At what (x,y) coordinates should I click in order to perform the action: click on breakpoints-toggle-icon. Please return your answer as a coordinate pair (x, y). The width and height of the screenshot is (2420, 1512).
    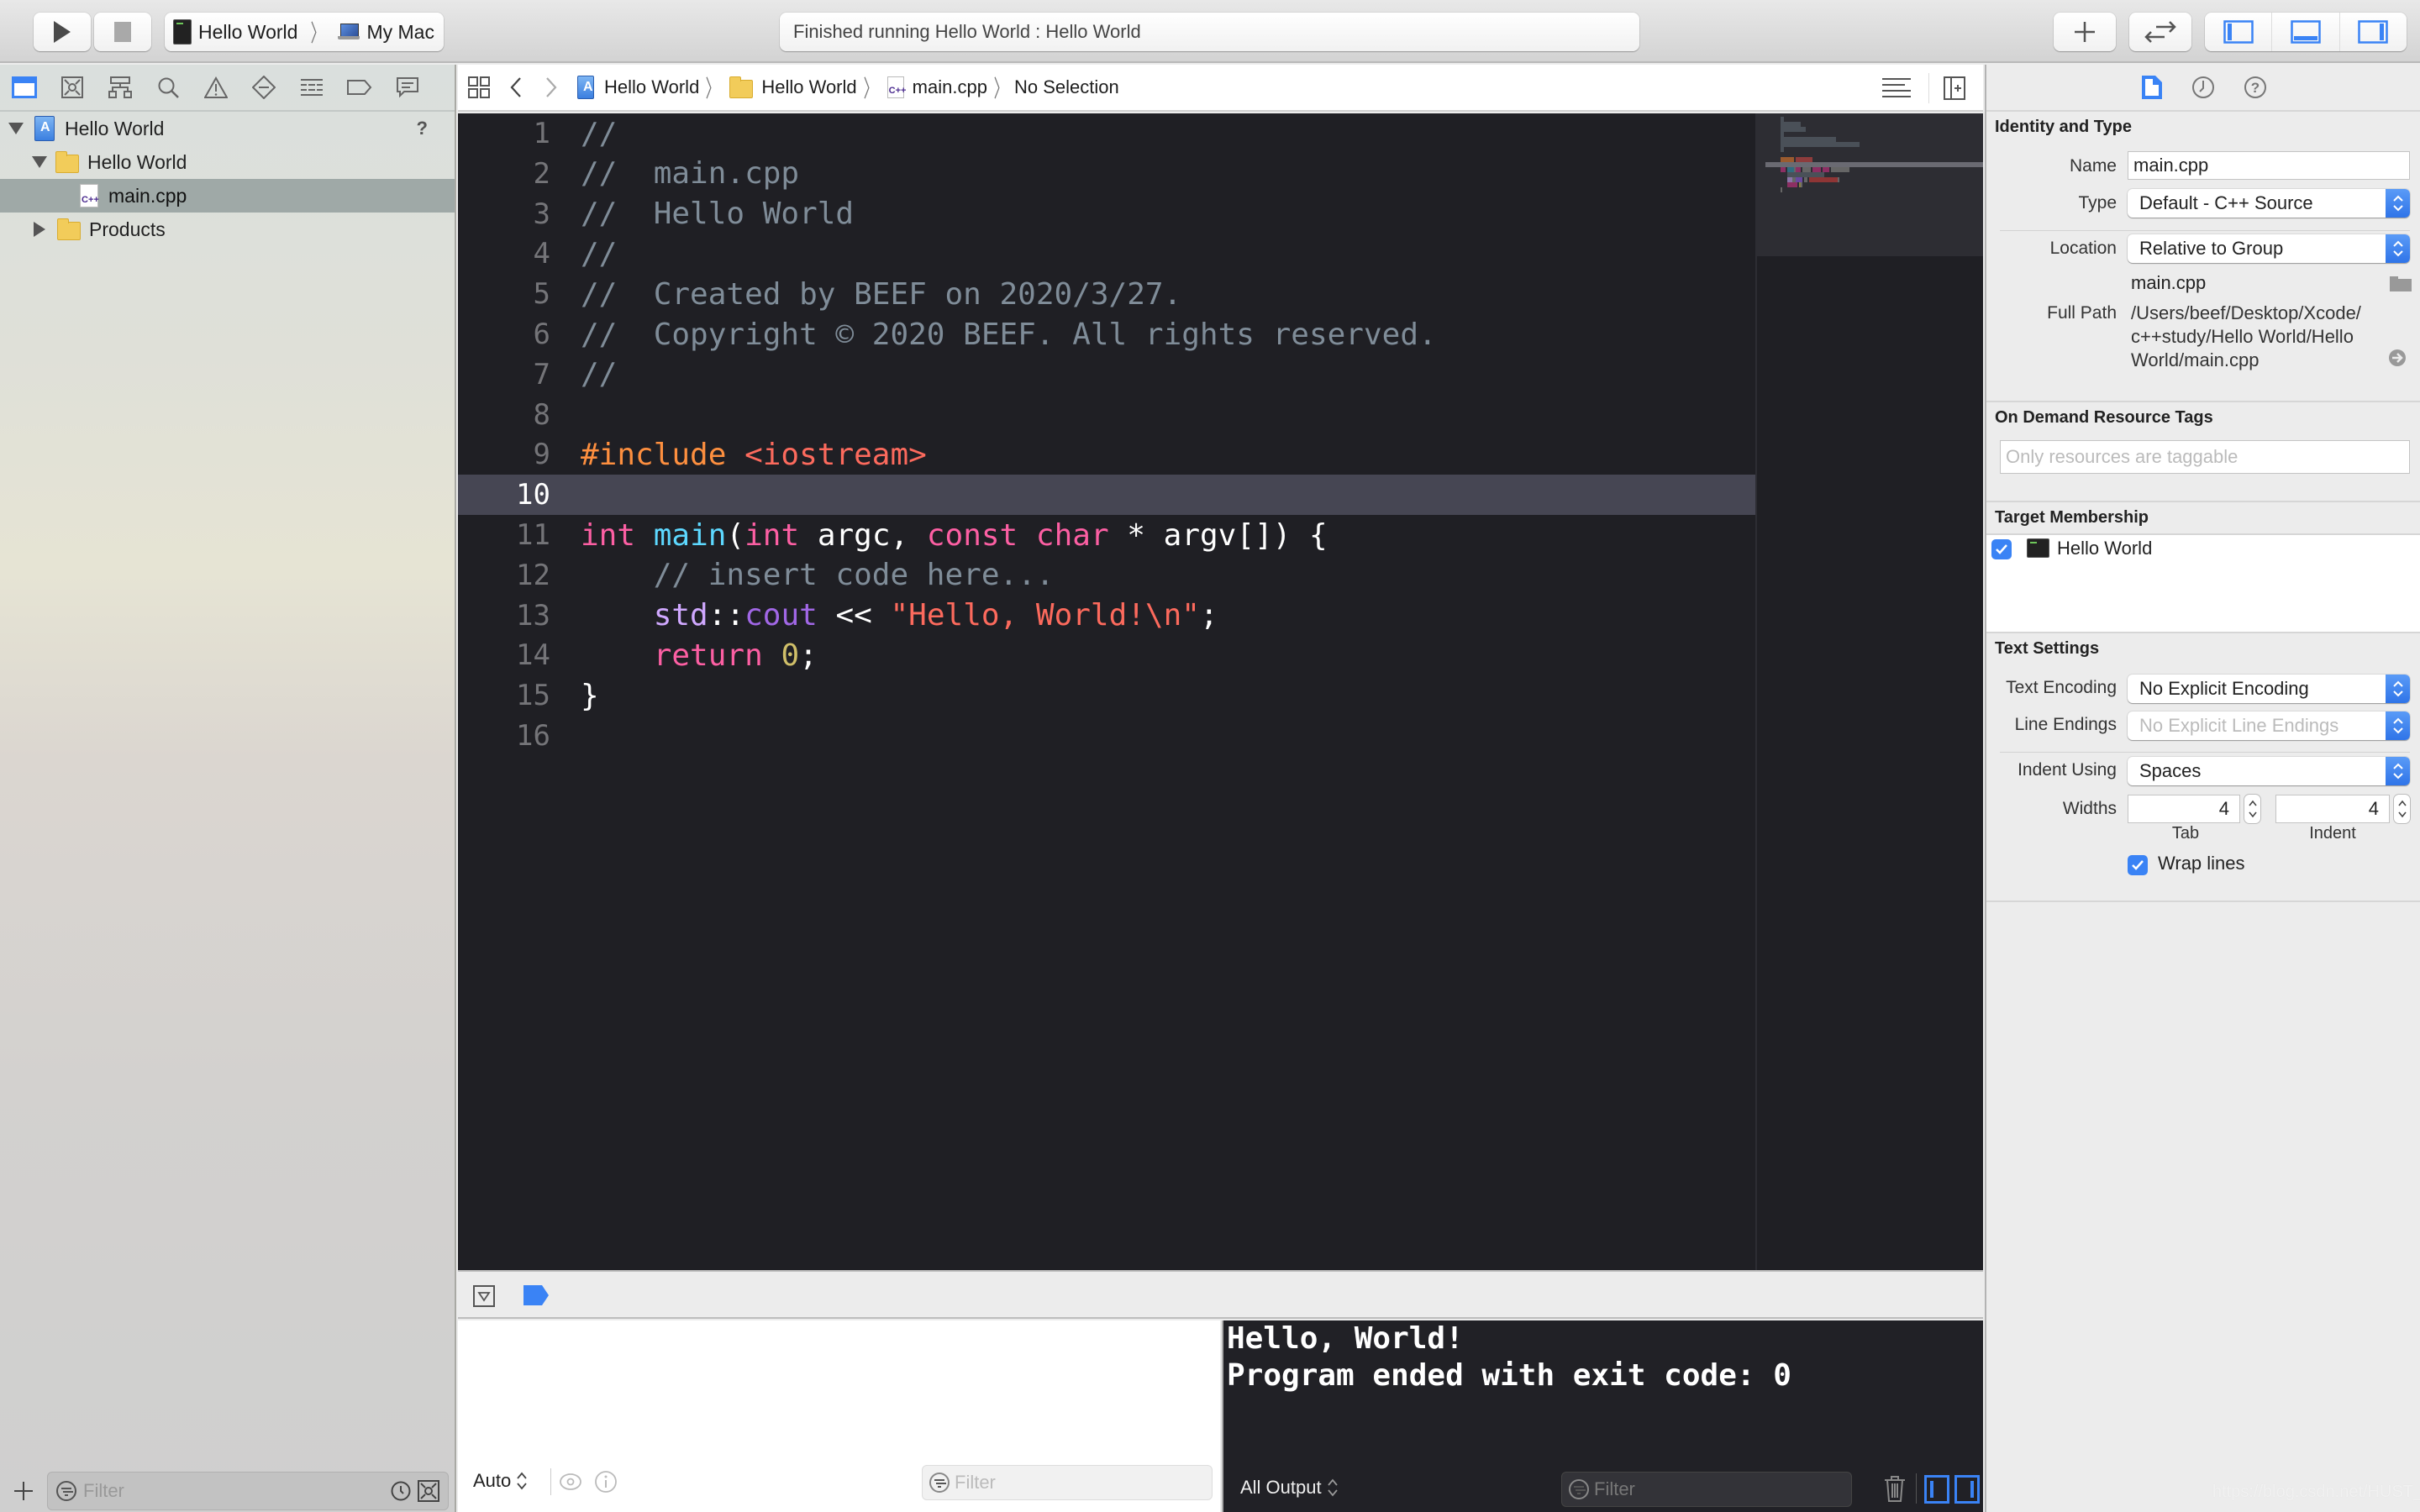
    Looking at the image, I should click on (536, 1295).